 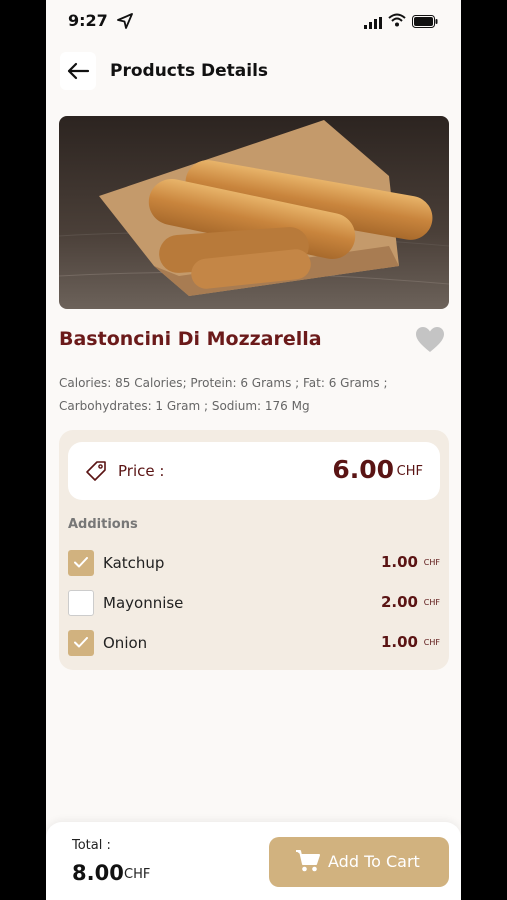 What do you see at coordinates (373, 23) in the screenshot?
I see `signal-icon` at bounding box center [373, 23].